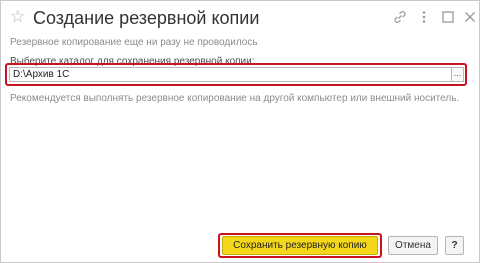 This screenshot has height=263, width=480. I want to click on maximize-icon, so click(448, 17).